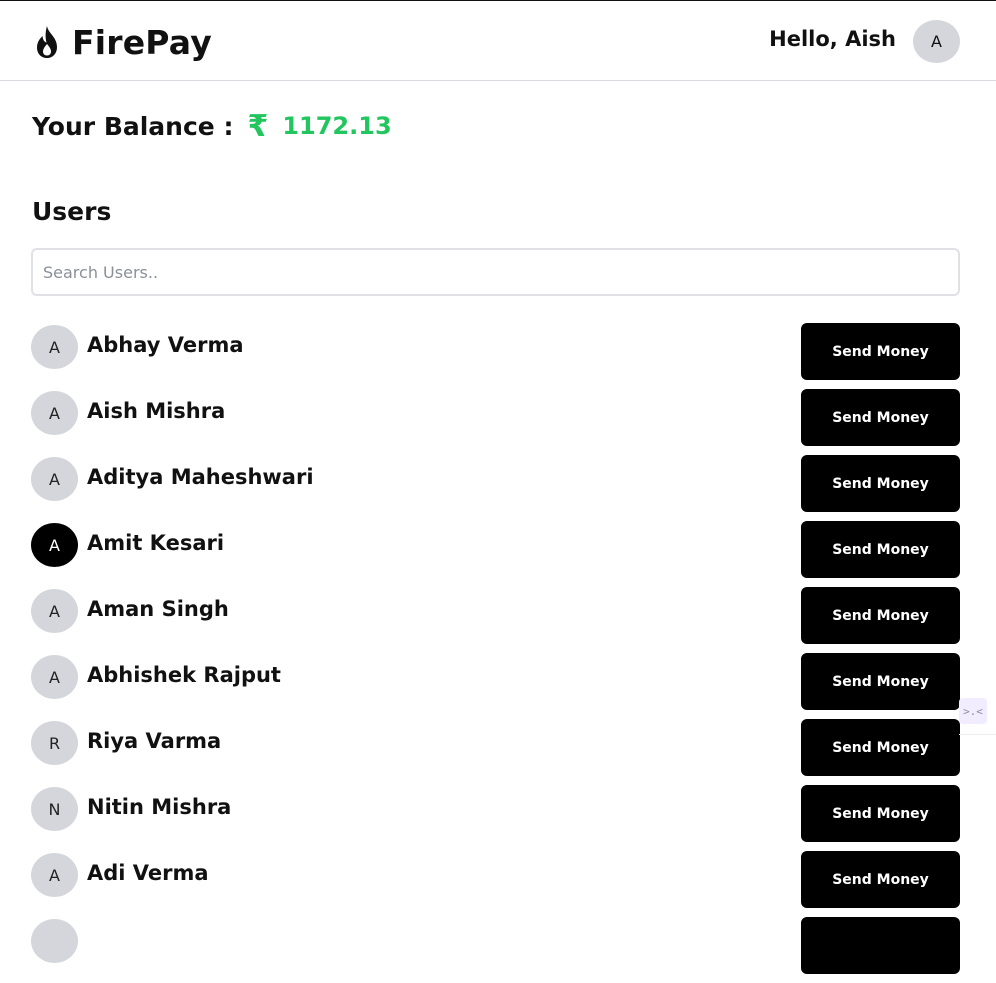 This screenshot has width=996, height=983. Describe the element at coordinates (54, 743) in the screenshot. I see `user-row-avatar: R` at that location.